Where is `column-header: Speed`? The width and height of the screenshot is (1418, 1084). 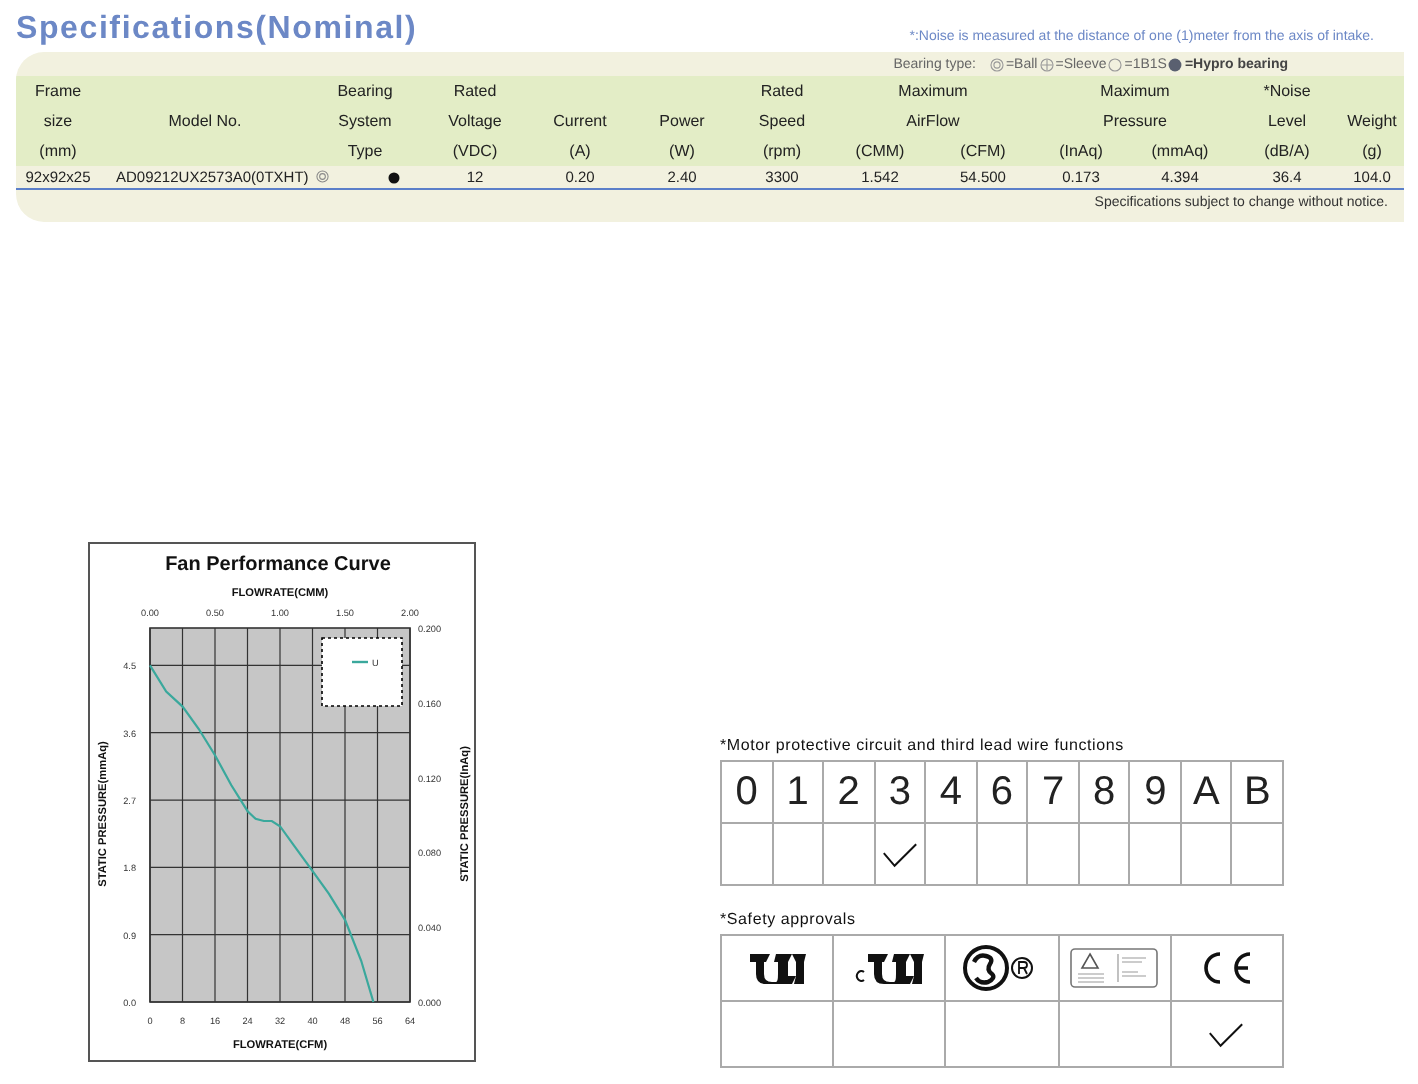
column-header: Speed is located at coordinates (782, 122).